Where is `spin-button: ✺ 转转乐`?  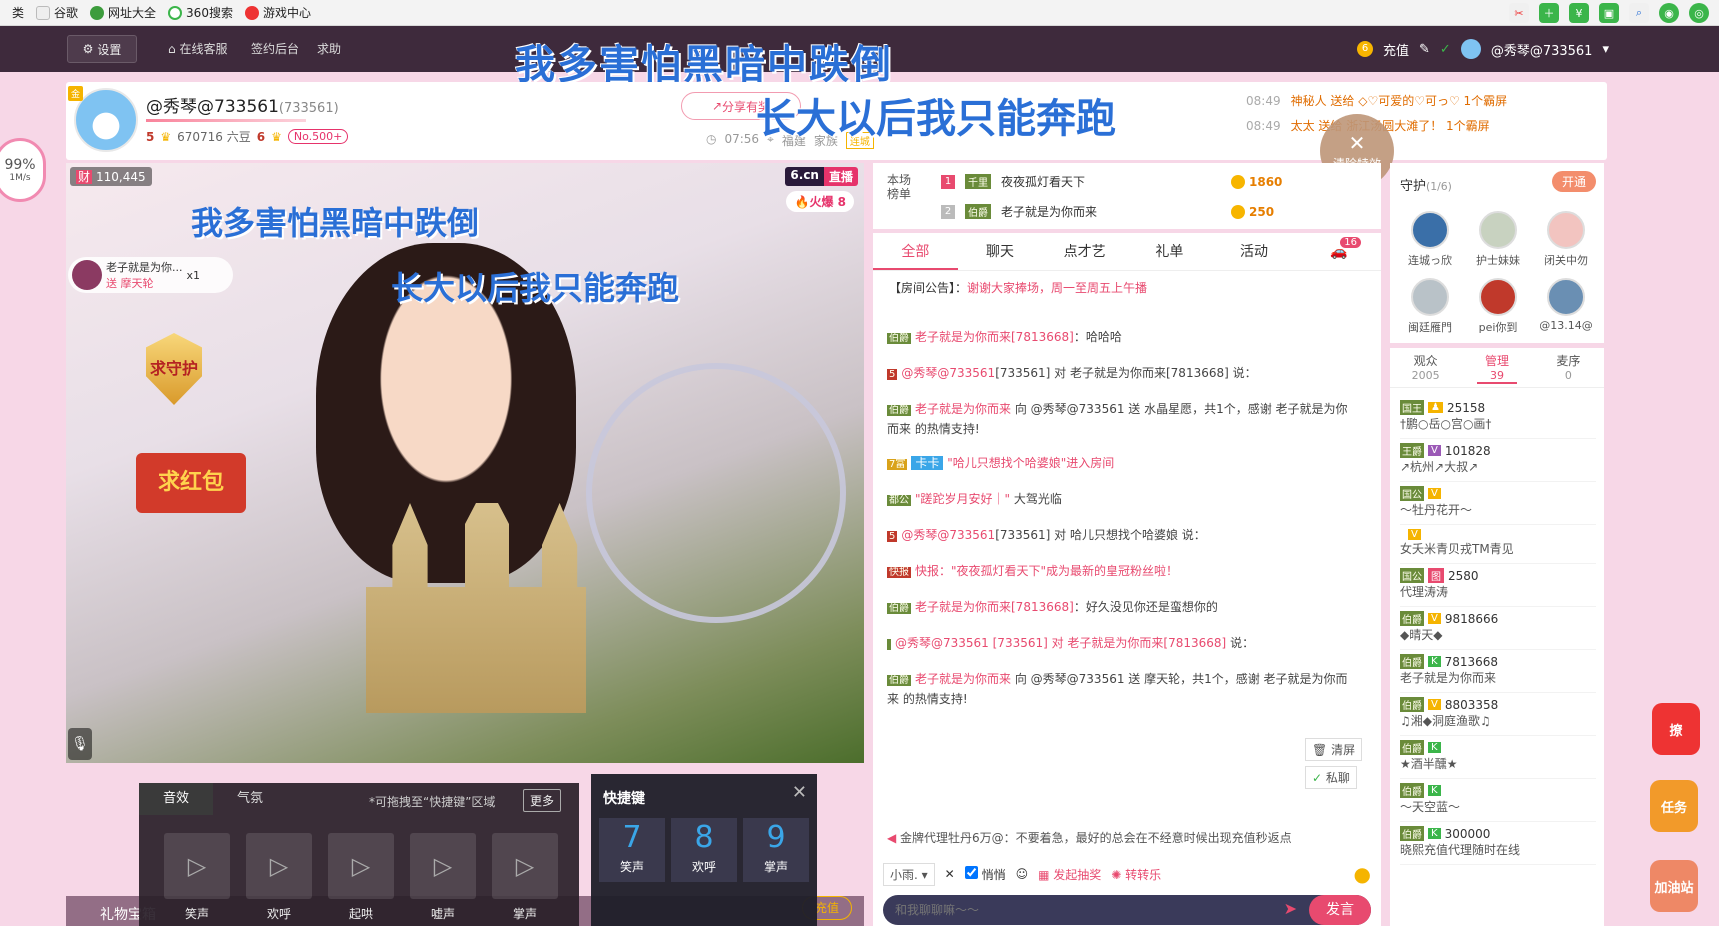 spin-button: ✺ 转转乐 is located at coordinates (1136, 874).